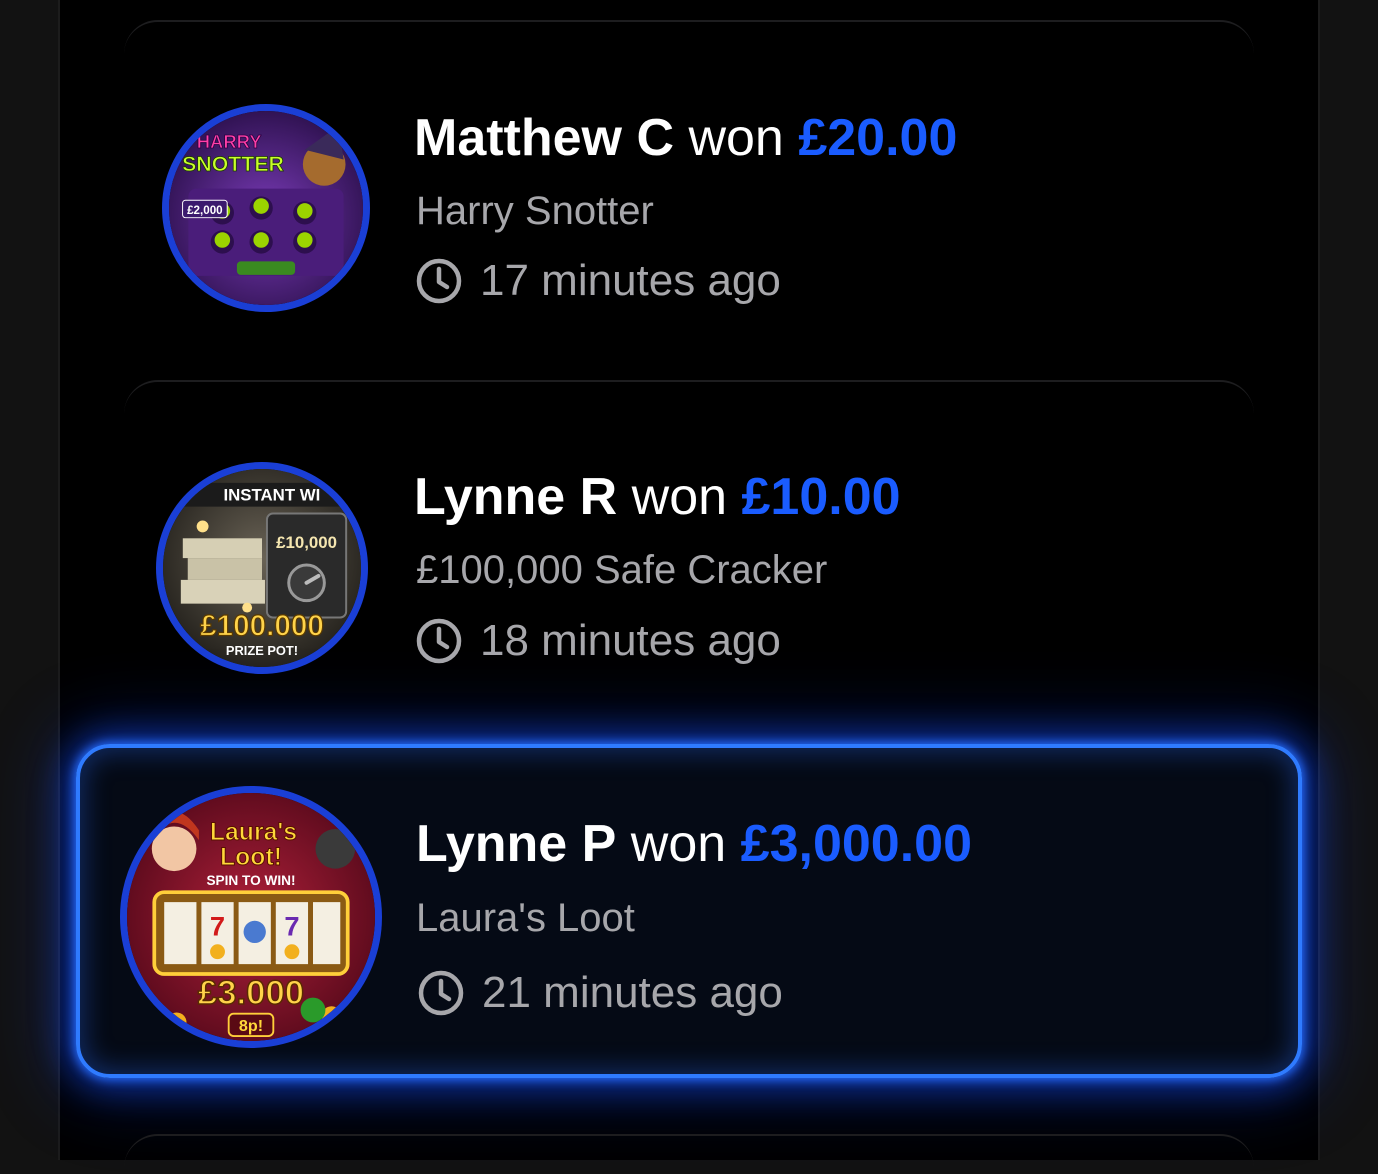 The image size is (1378, 1174). I want to click on time-ago: 21 minutes ago, so click(599, 993).